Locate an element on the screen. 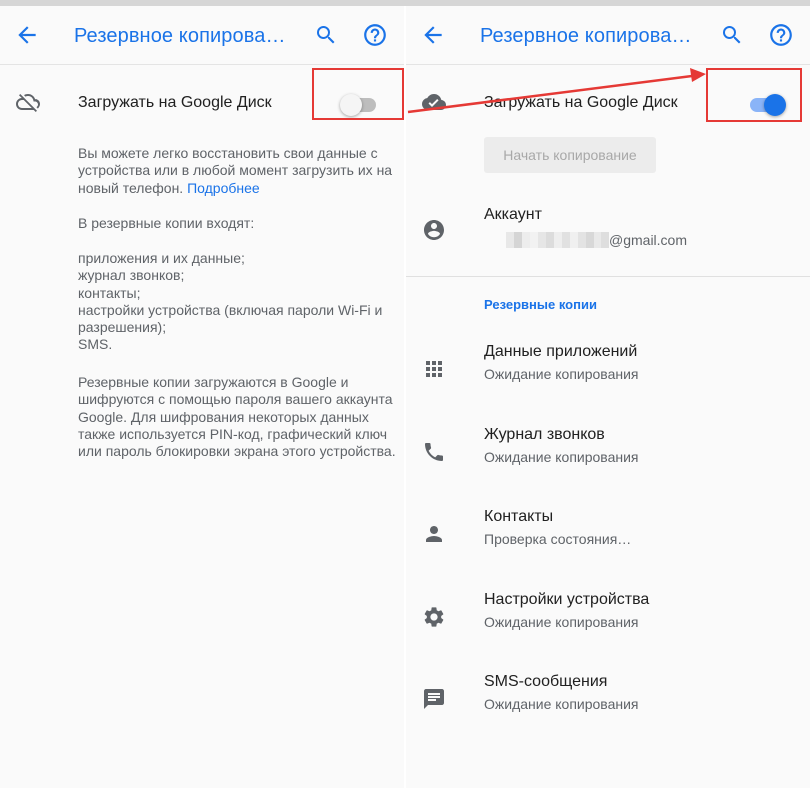  cloud-off-icon is located at coordinates (28, 103).